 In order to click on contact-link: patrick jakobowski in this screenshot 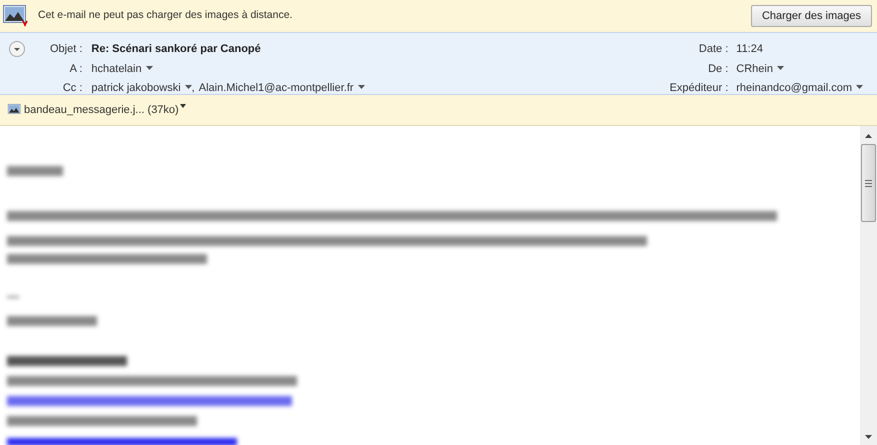, I will do `click(136, 88)`.